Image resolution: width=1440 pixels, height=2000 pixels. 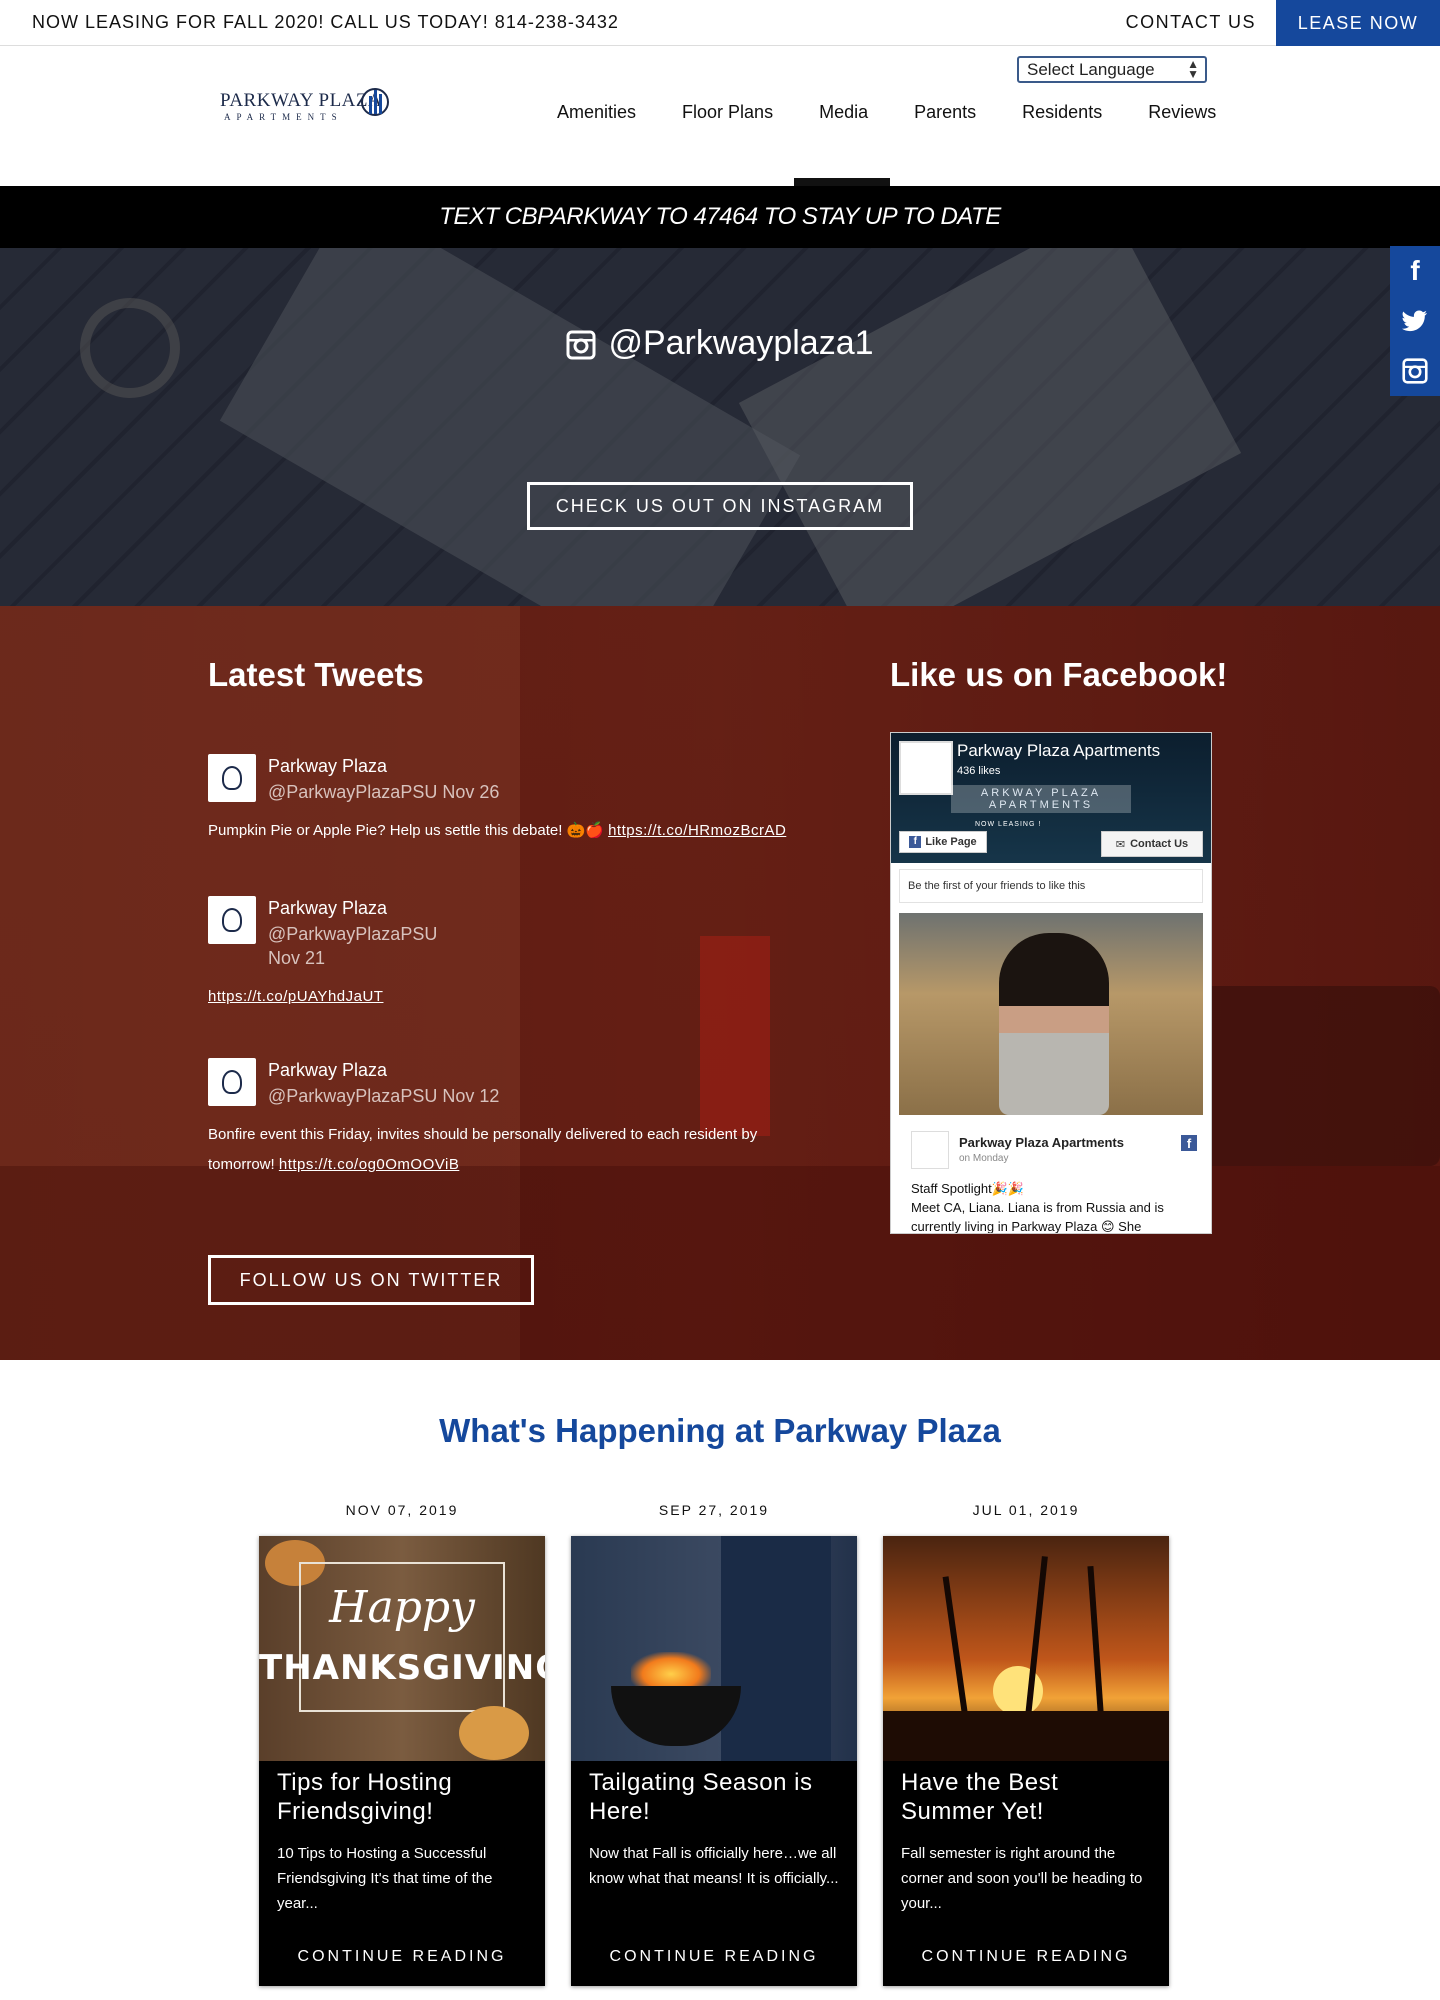 What do you see at coordinates (697, 830) in the screenshot?
I see `tweet-link: https://t.co/HRmozBcrAD` at bounding box center [697, 830].